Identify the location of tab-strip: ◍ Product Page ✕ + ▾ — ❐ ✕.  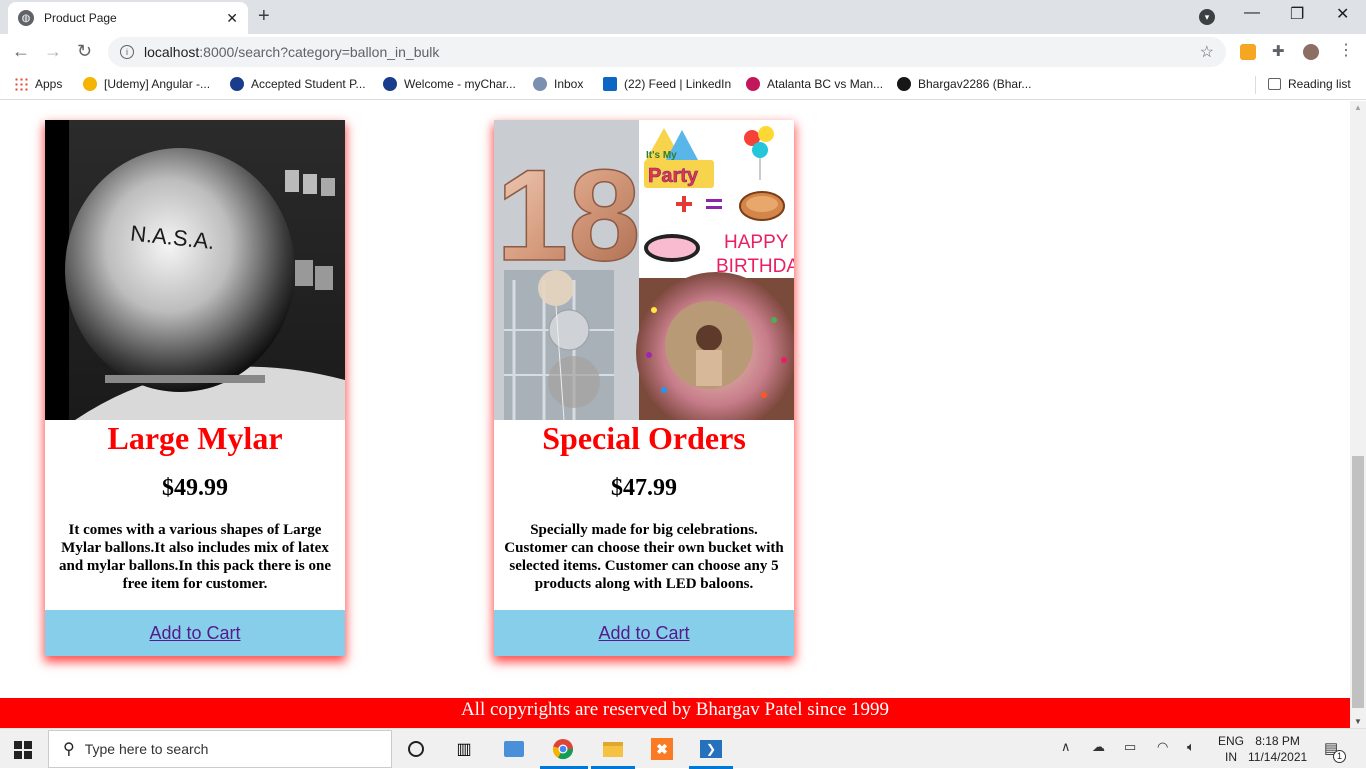
(683, 17).